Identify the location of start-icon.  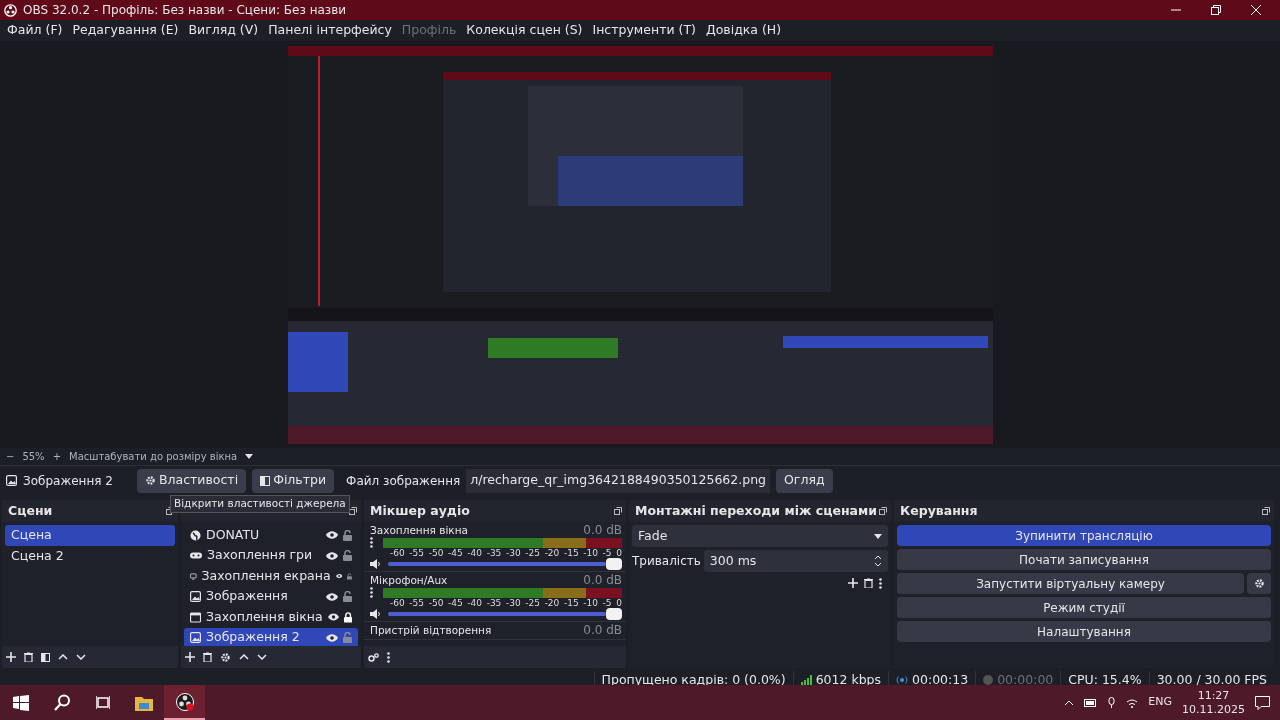
(20, 702).